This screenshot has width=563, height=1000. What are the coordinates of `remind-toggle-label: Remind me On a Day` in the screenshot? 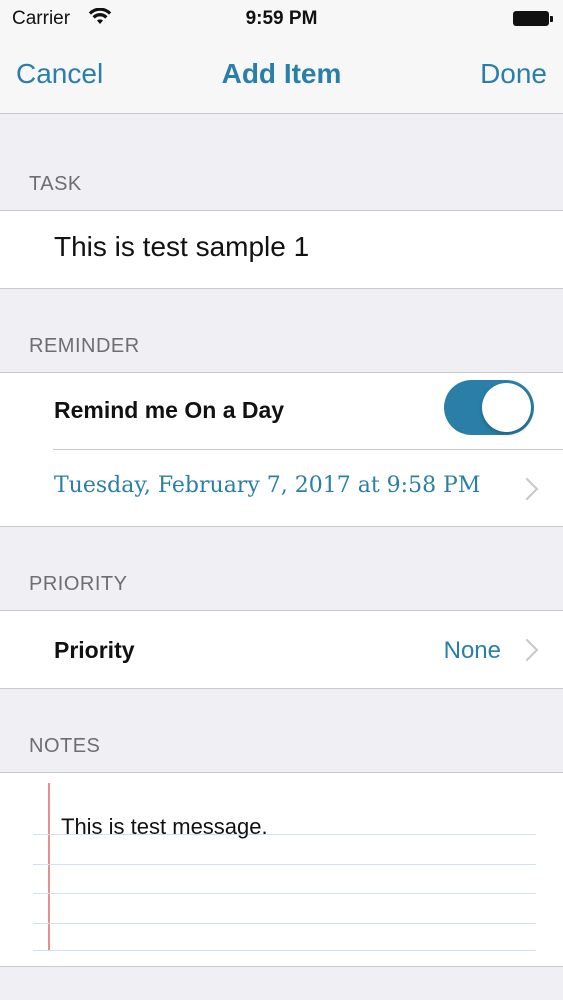 It's located at (169, 410).